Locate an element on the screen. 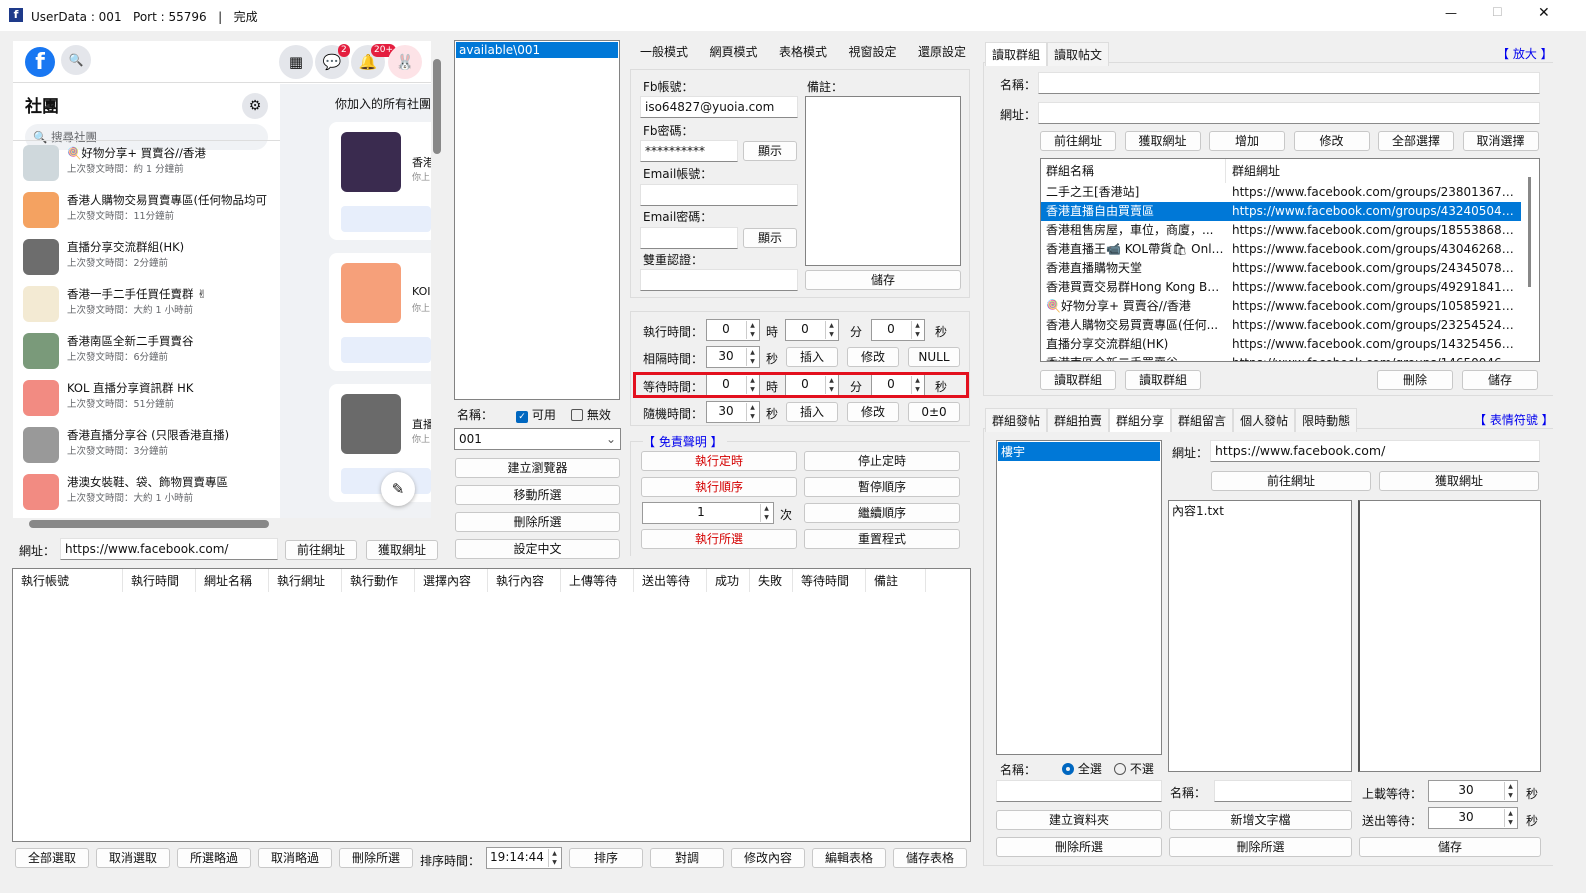 This screenshot has height=893, width=1586. group-list-item: 香港南區全新二手買賣谷 上次發文時間：6分鐘前 is located at coordinates (146, 352).